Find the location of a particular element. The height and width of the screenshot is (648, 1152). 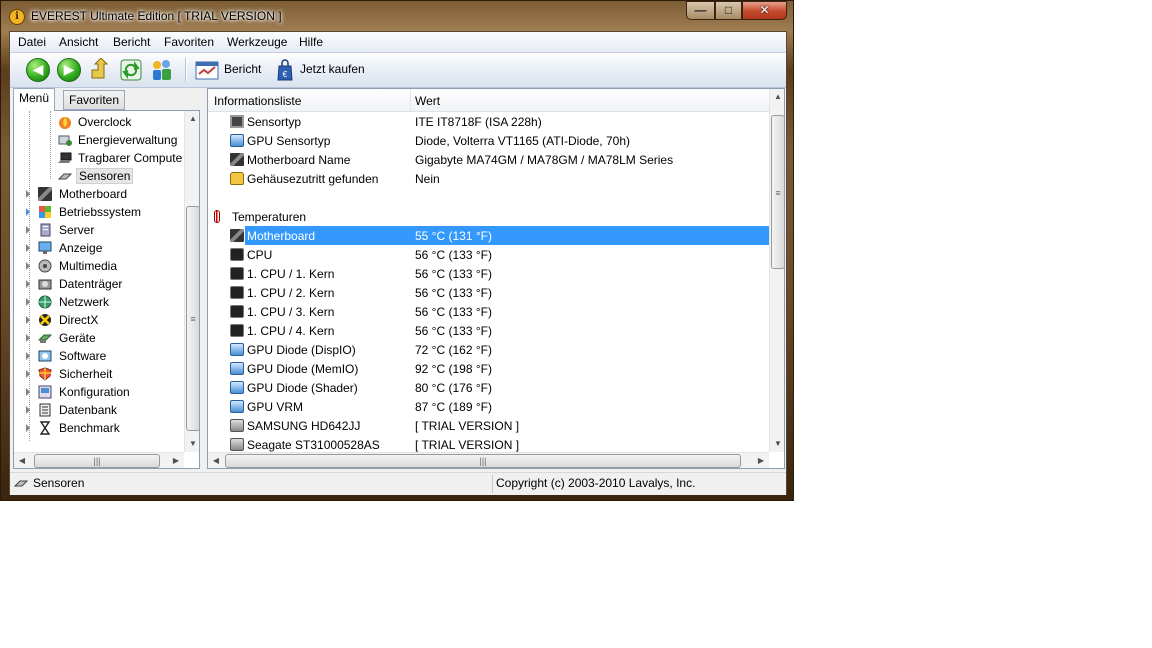

list-vertical-scrollbar: ▲ ≡ ▼ is located at coordinates (776, 270).